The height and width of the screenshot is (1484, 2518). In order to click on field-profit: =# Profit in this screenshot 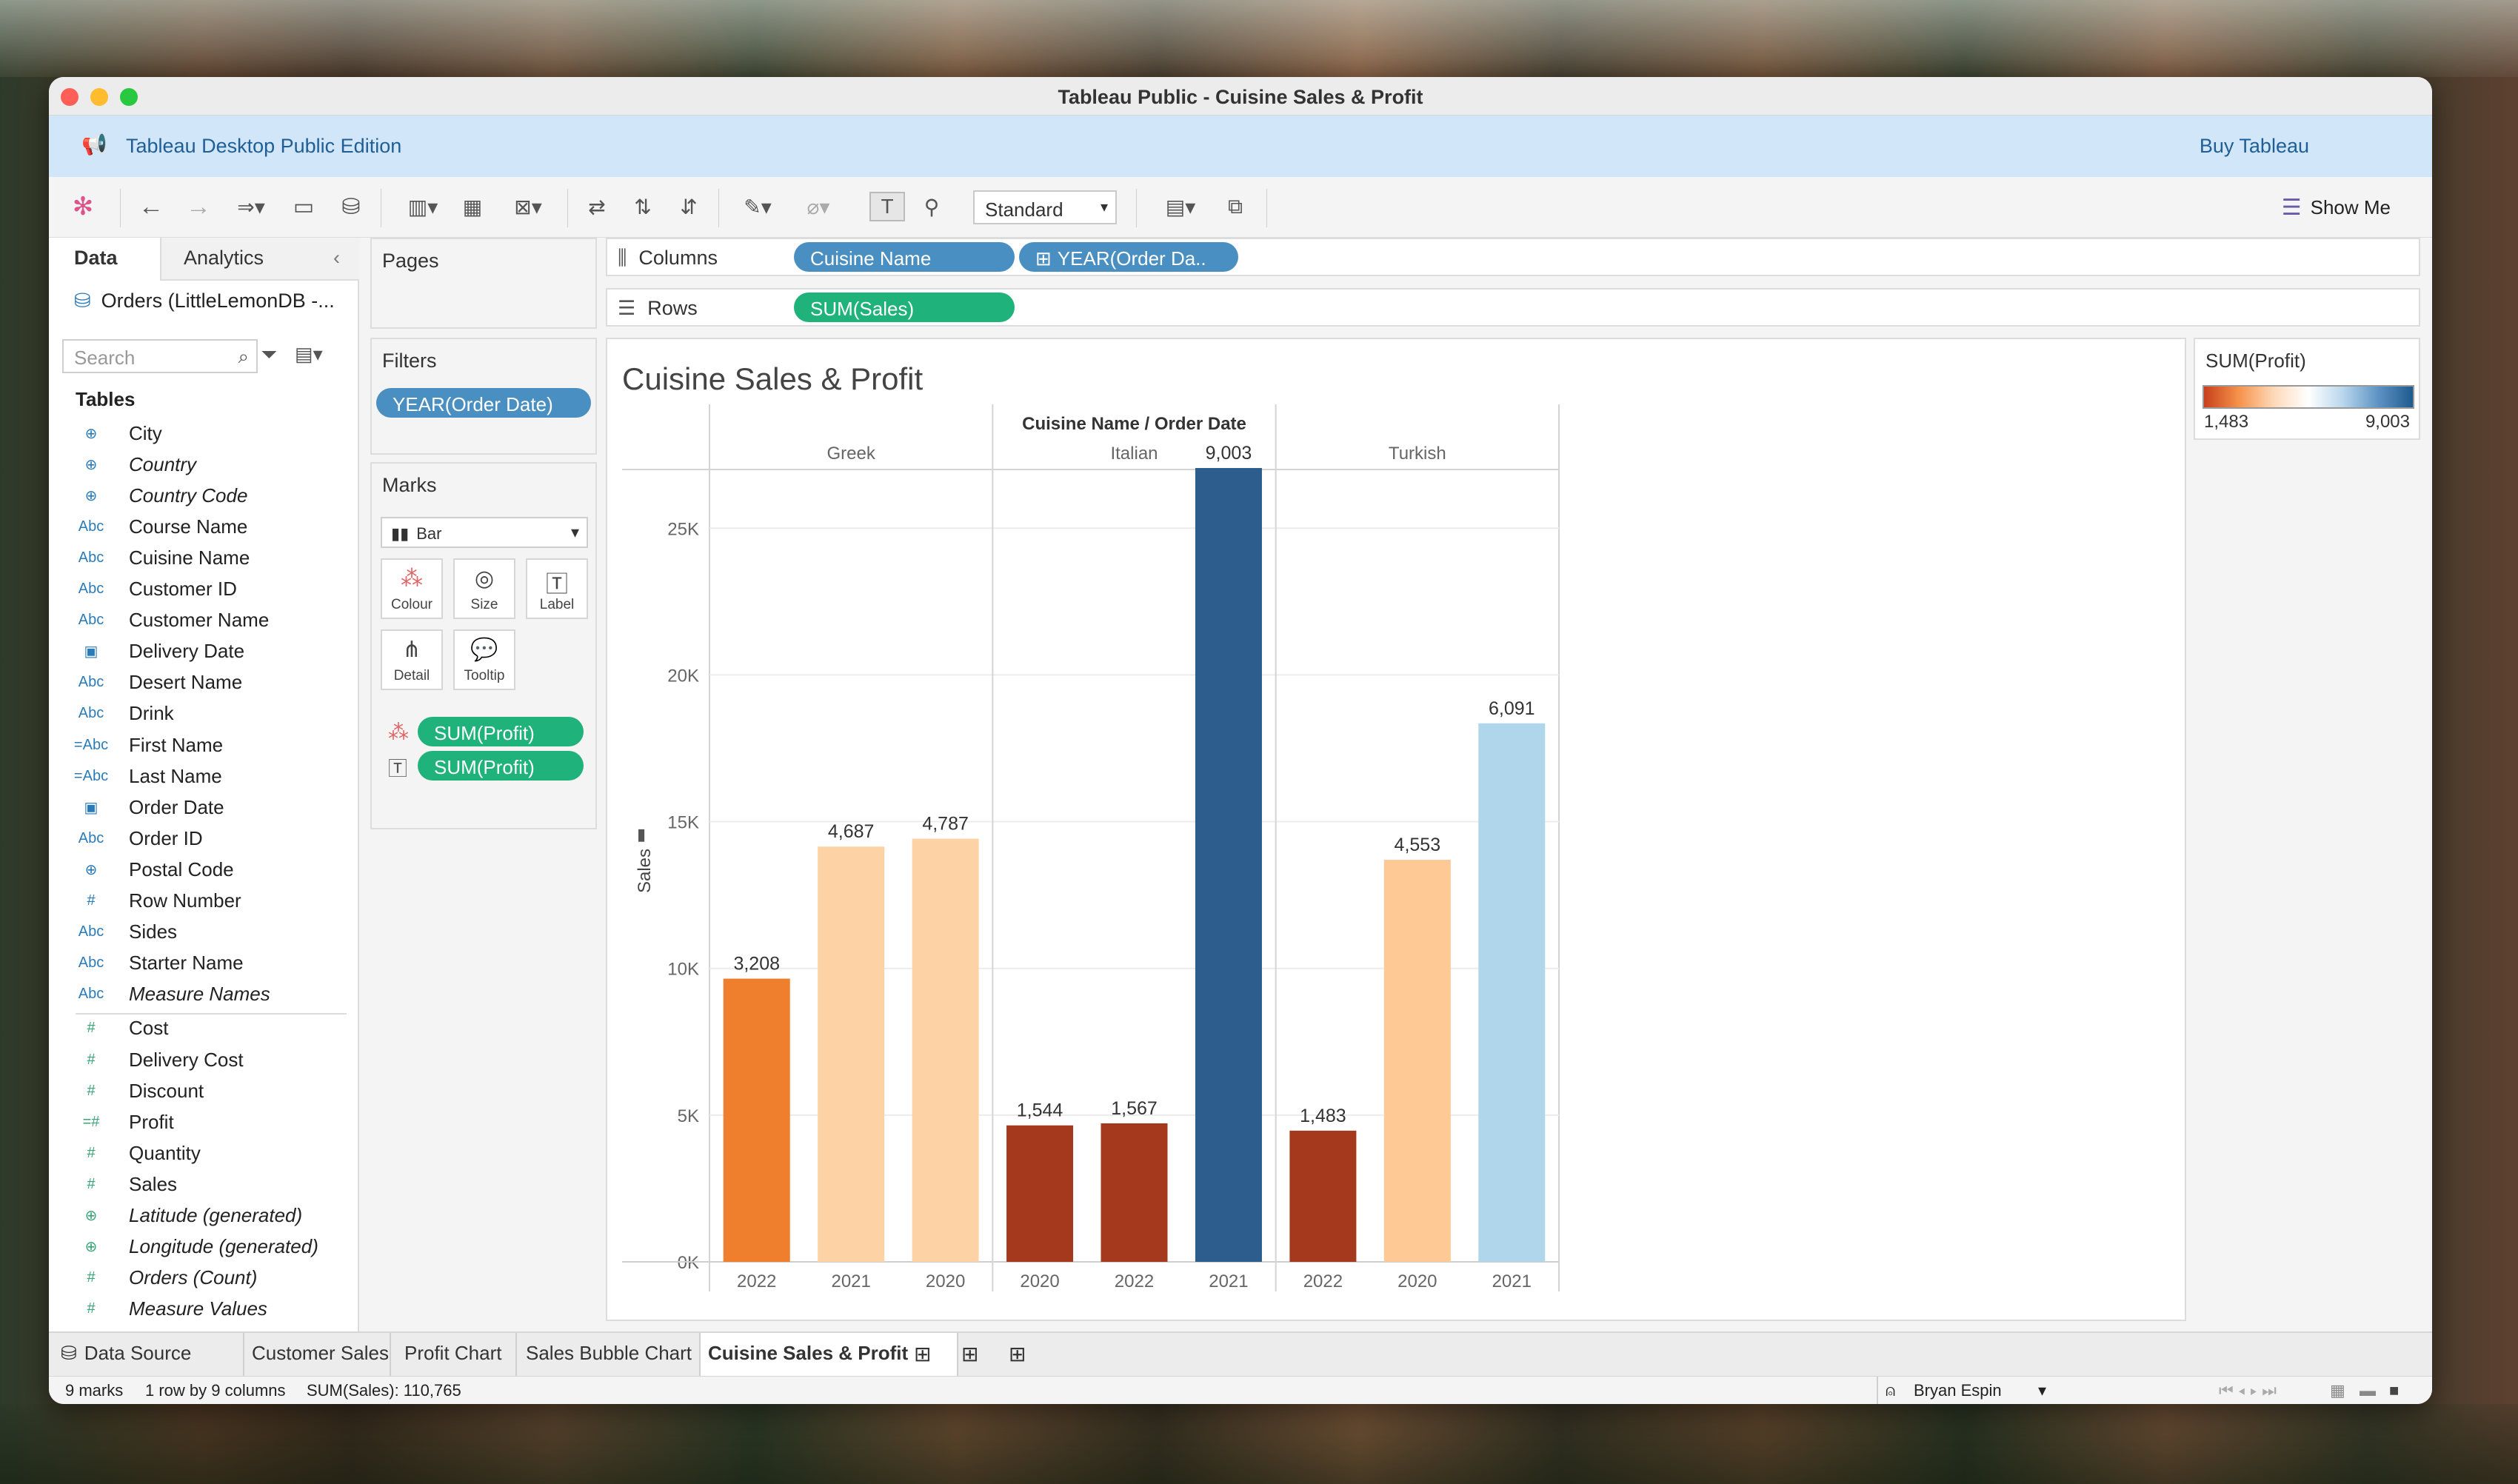, I will do `click(204, 1121)`.